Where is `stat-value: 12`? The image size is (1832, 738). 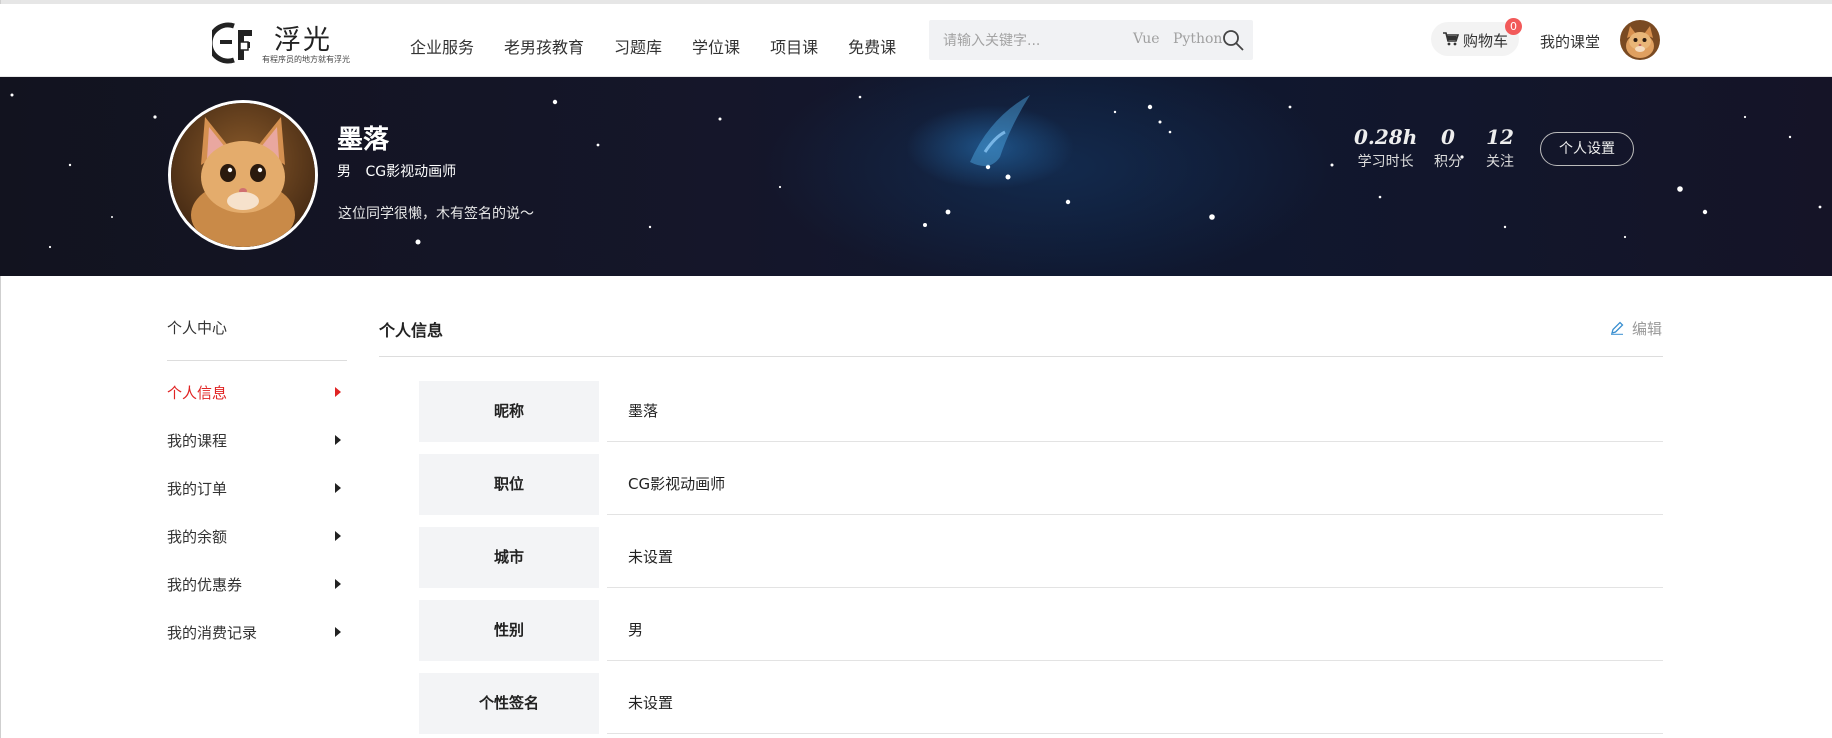 stat-value: 12 is located at coordinates (1500, 137).